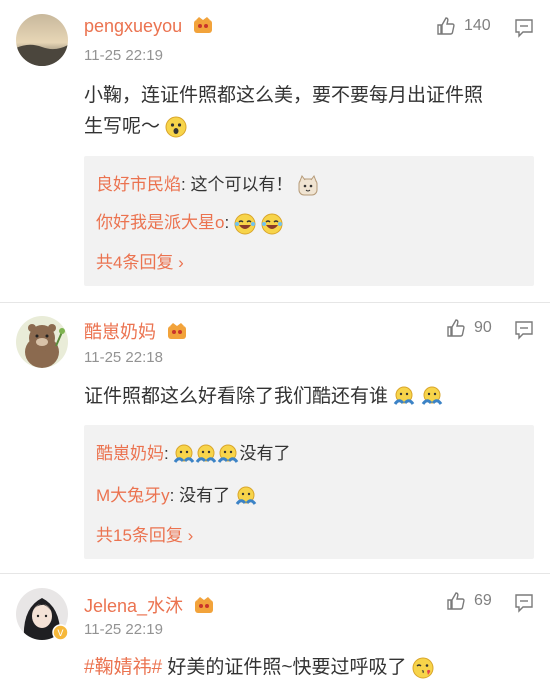 The image size is (550, 694). Describe the element at coordinates (140, 260) in the screenshot. I see `more-replies-link: 共4条回复 ›` at that location.